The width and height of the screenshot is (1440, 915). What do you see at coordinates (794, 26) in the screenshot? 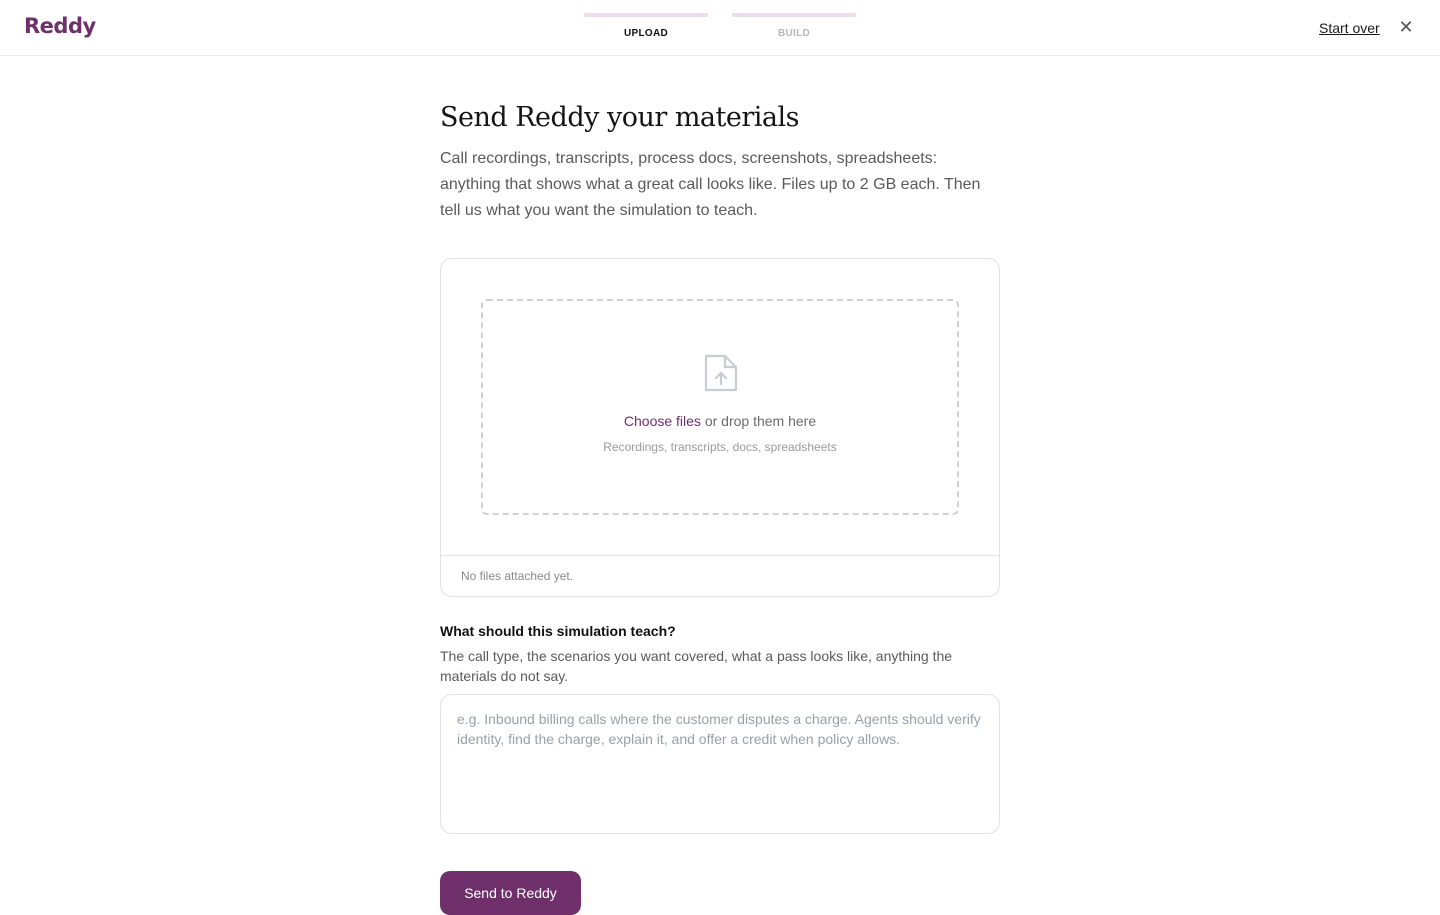
I see `step-build: BUILD` at bounding box center [794, 26].